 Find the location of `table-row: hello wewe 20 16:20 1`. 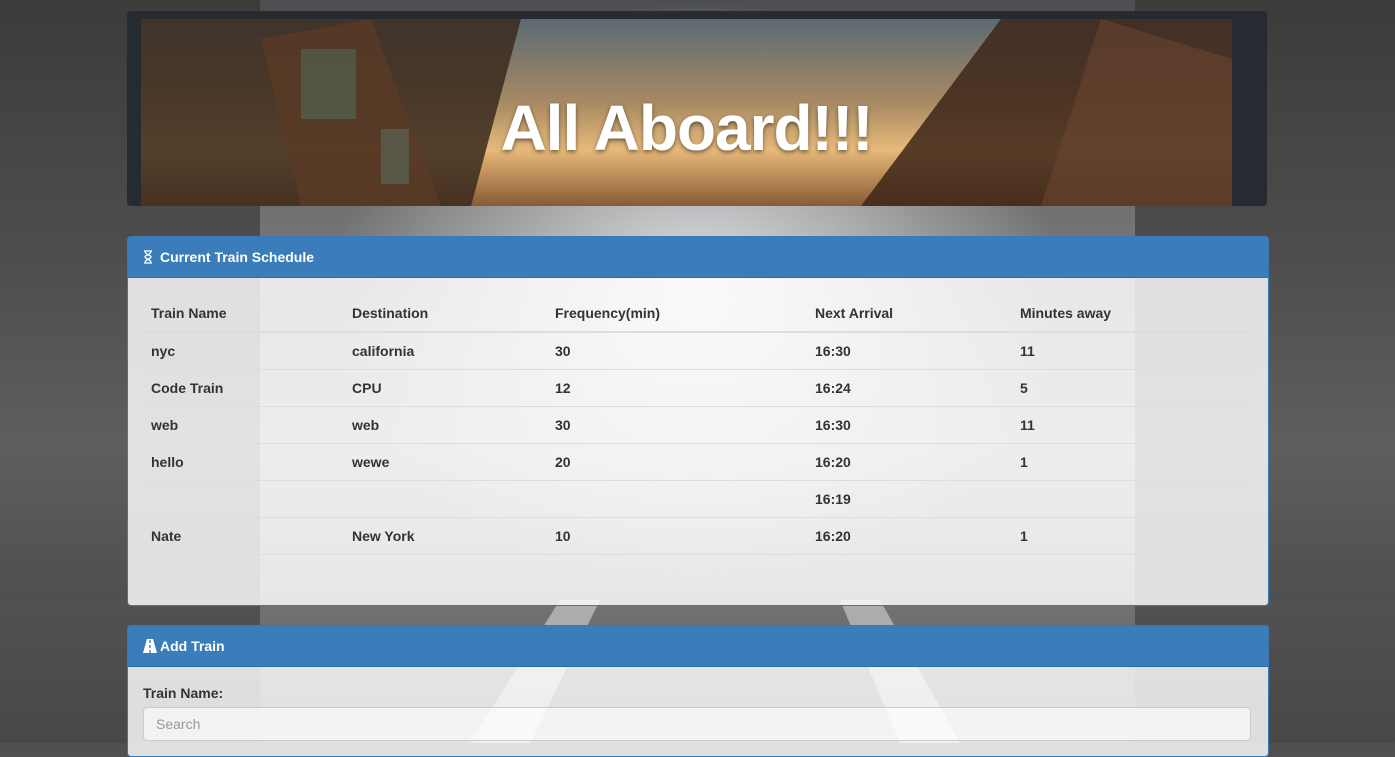

table-row: hello wewe 20 16:20 1 is located at coordinates (697, 462).